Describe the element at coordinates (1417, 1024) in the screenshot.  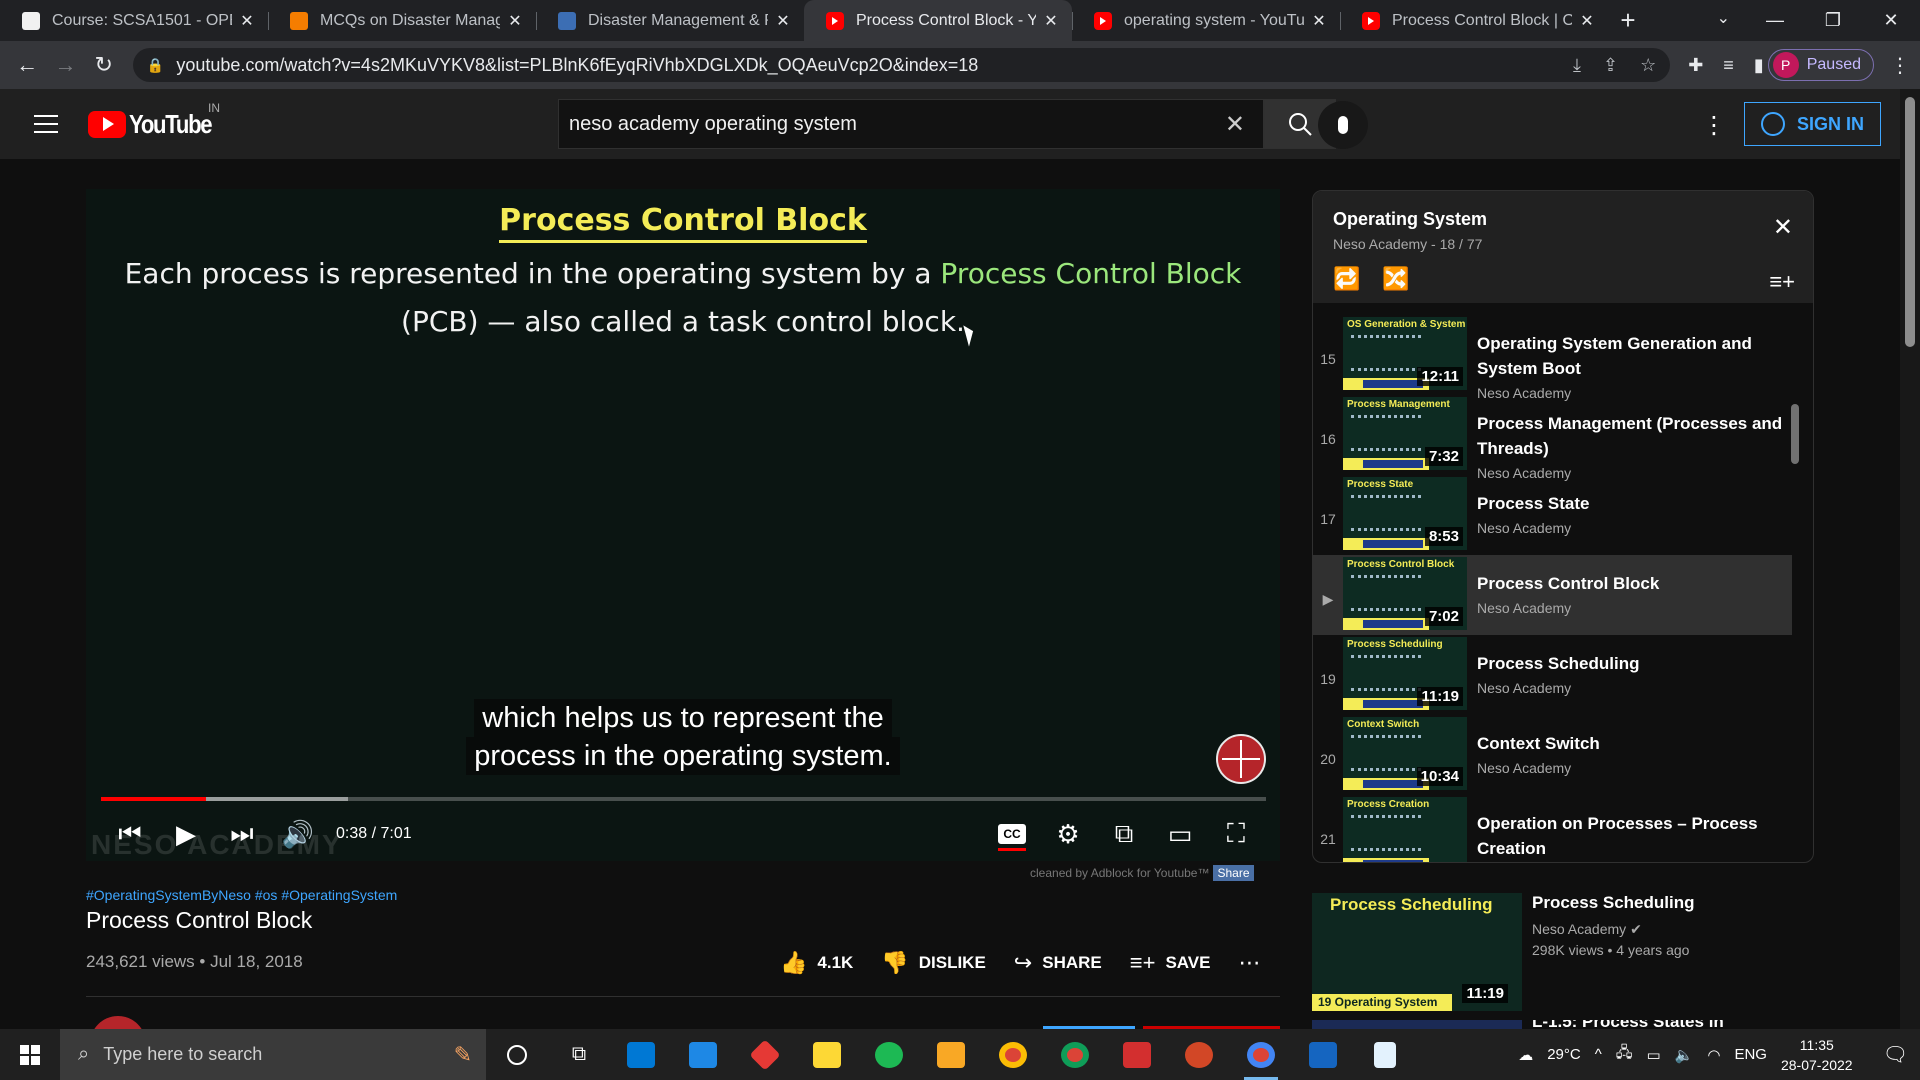
I see `video-thumbnail` at that location.